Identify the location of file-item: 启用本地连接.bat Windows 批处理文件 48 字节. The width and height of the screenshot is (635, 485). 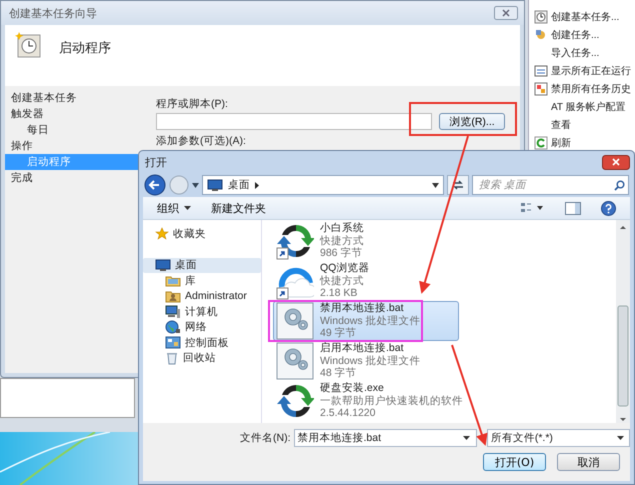
(366, 361).